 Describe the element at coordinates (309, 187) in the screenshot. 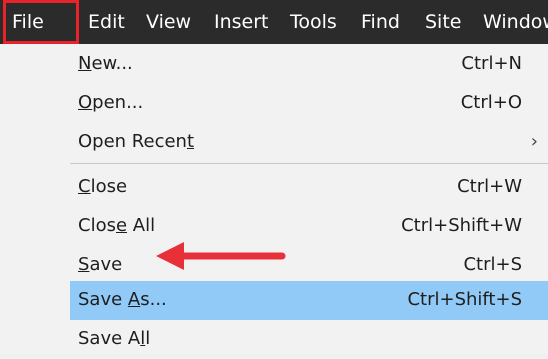

I see `menu-item-close: Close Ctrl+W` at that location.